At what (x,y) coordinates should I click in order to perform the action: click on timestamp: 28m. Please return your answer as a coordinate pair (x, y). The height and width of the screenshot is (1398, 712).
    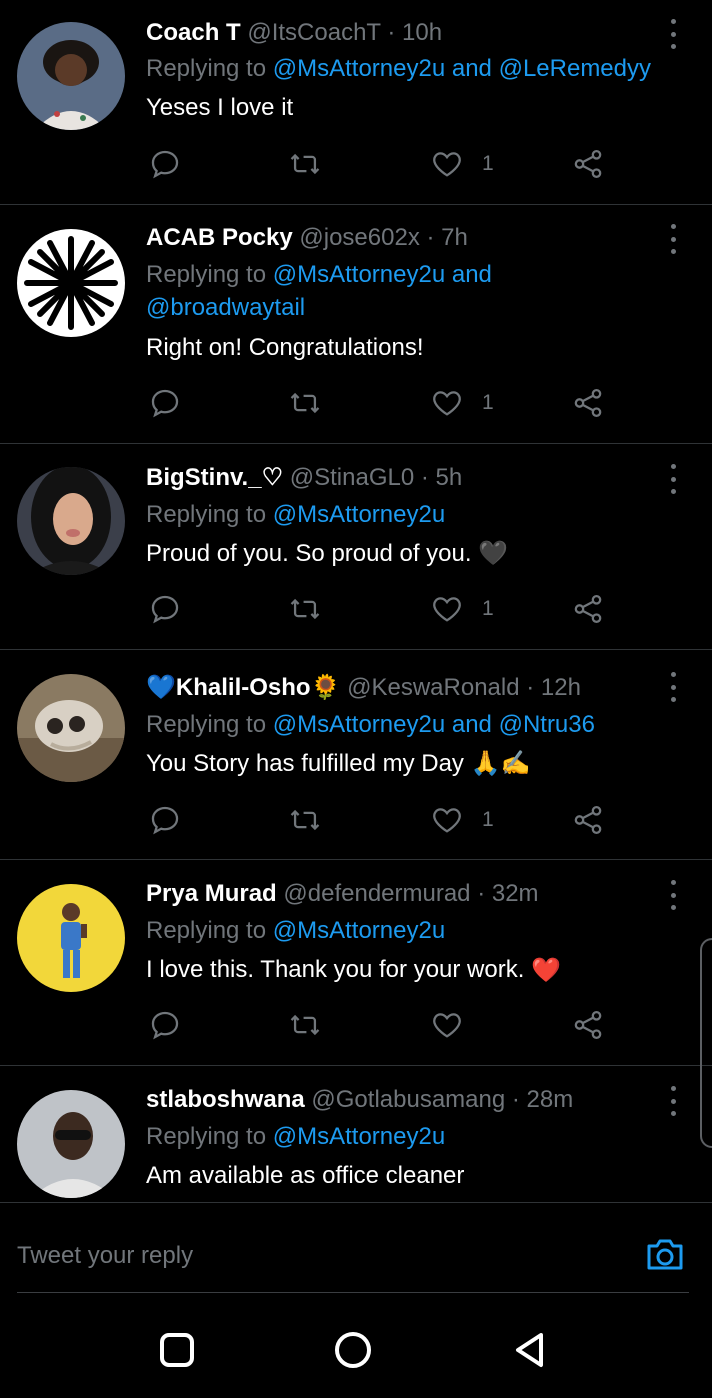
    Looking at the image, I should click on (550, 1099).